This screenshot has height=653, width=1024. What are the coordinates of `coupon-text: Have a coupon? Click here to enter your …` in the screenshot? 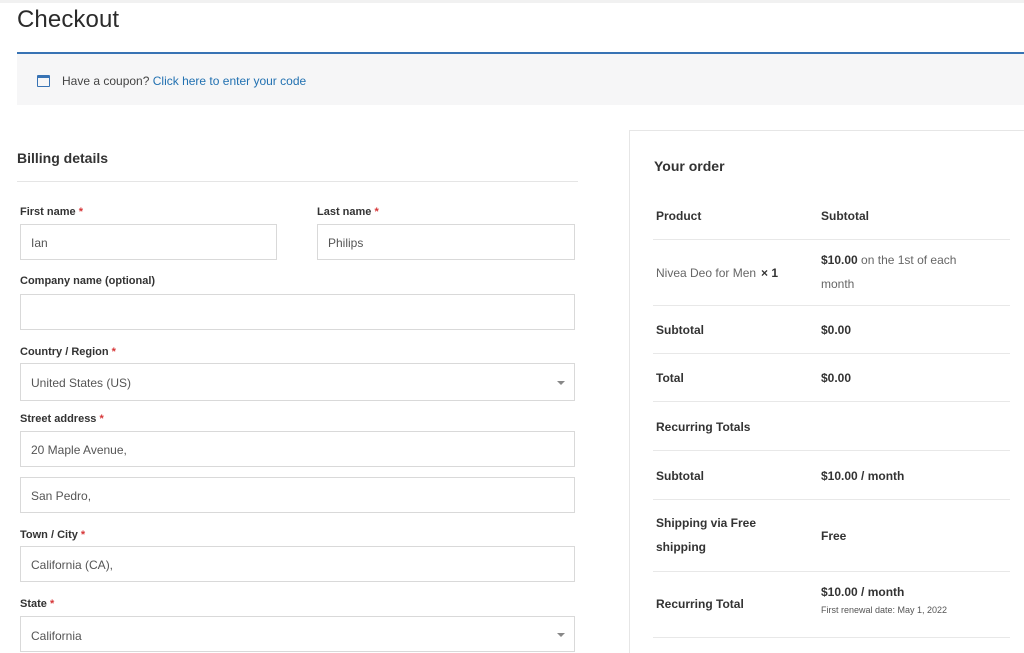 It's located at (184, 81).